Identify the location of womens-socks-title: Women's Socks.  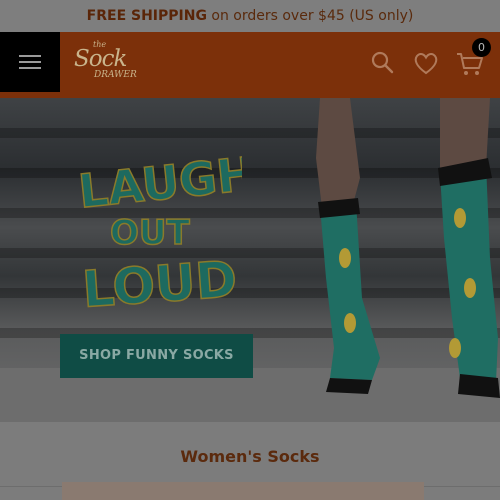
(250, 456).